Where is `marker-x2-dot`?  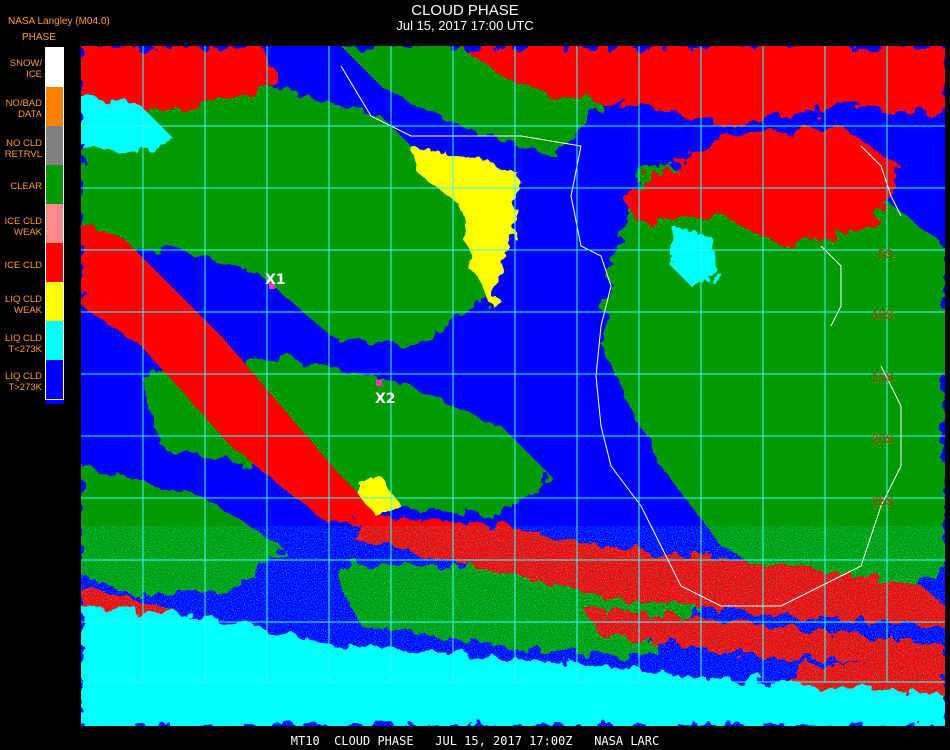 marker-x2-dot is located at coordinates (379, 383).